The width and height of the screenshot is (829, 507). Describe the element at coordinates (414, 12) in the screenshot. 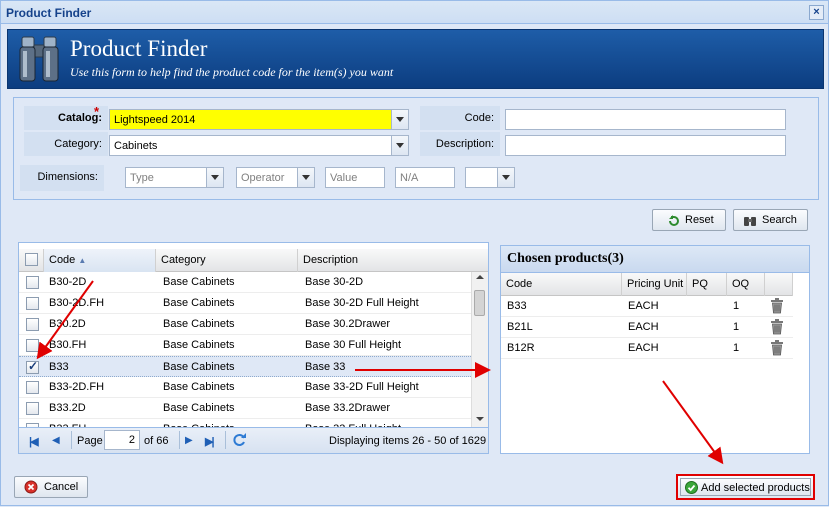

I see `window-titlebar: Product Finder ×` at that location.